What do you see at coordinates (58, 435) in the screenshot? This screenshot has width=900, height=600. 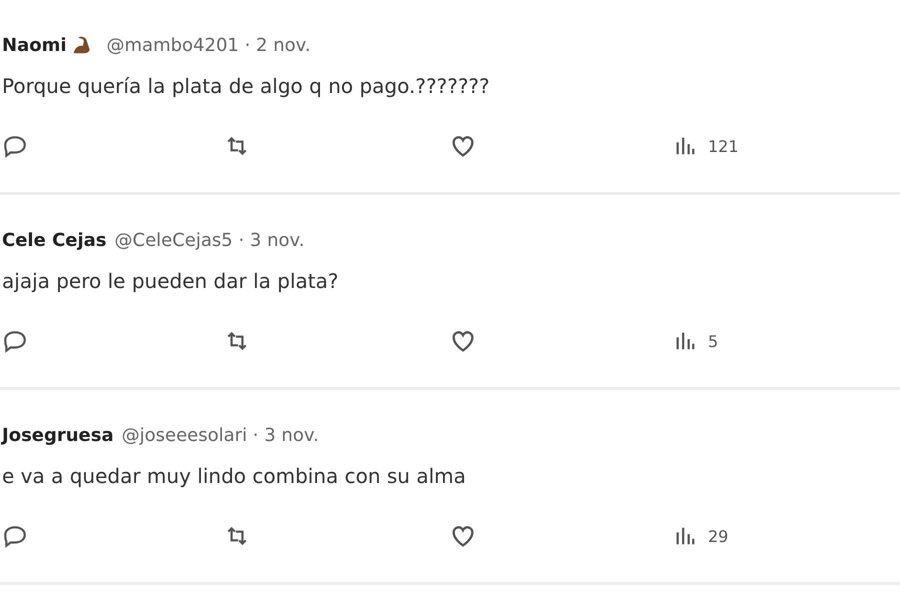 I see `user-name: Josegruesa` at bounding box center [58, 435].